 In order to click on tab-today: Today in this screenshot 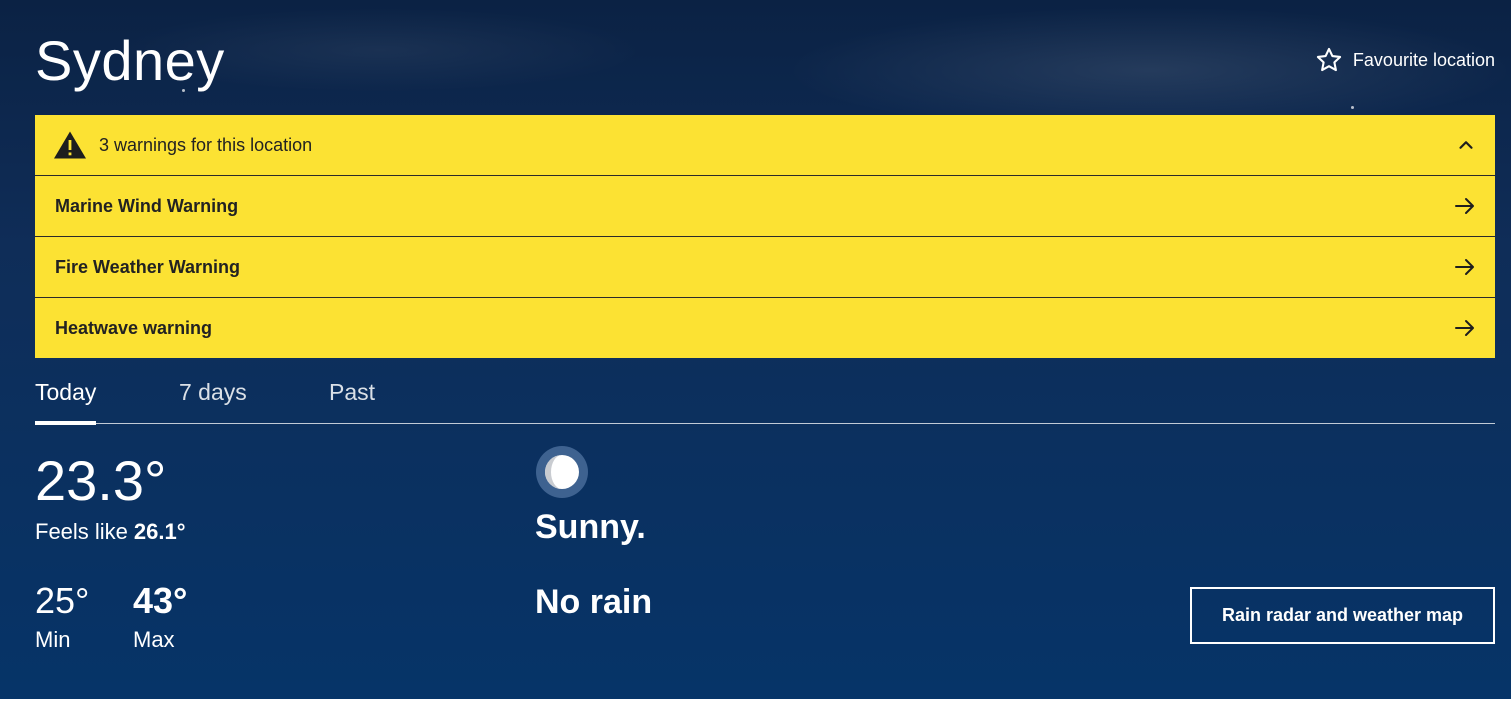, I will do `click(66, 399)`.